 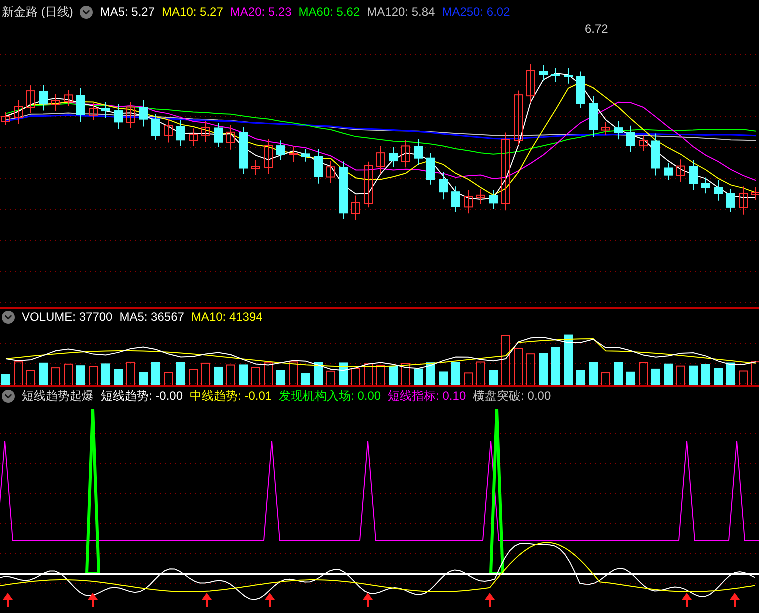 I want to click on legend-value: MA20: 5.23, so click(x=261, y=12).